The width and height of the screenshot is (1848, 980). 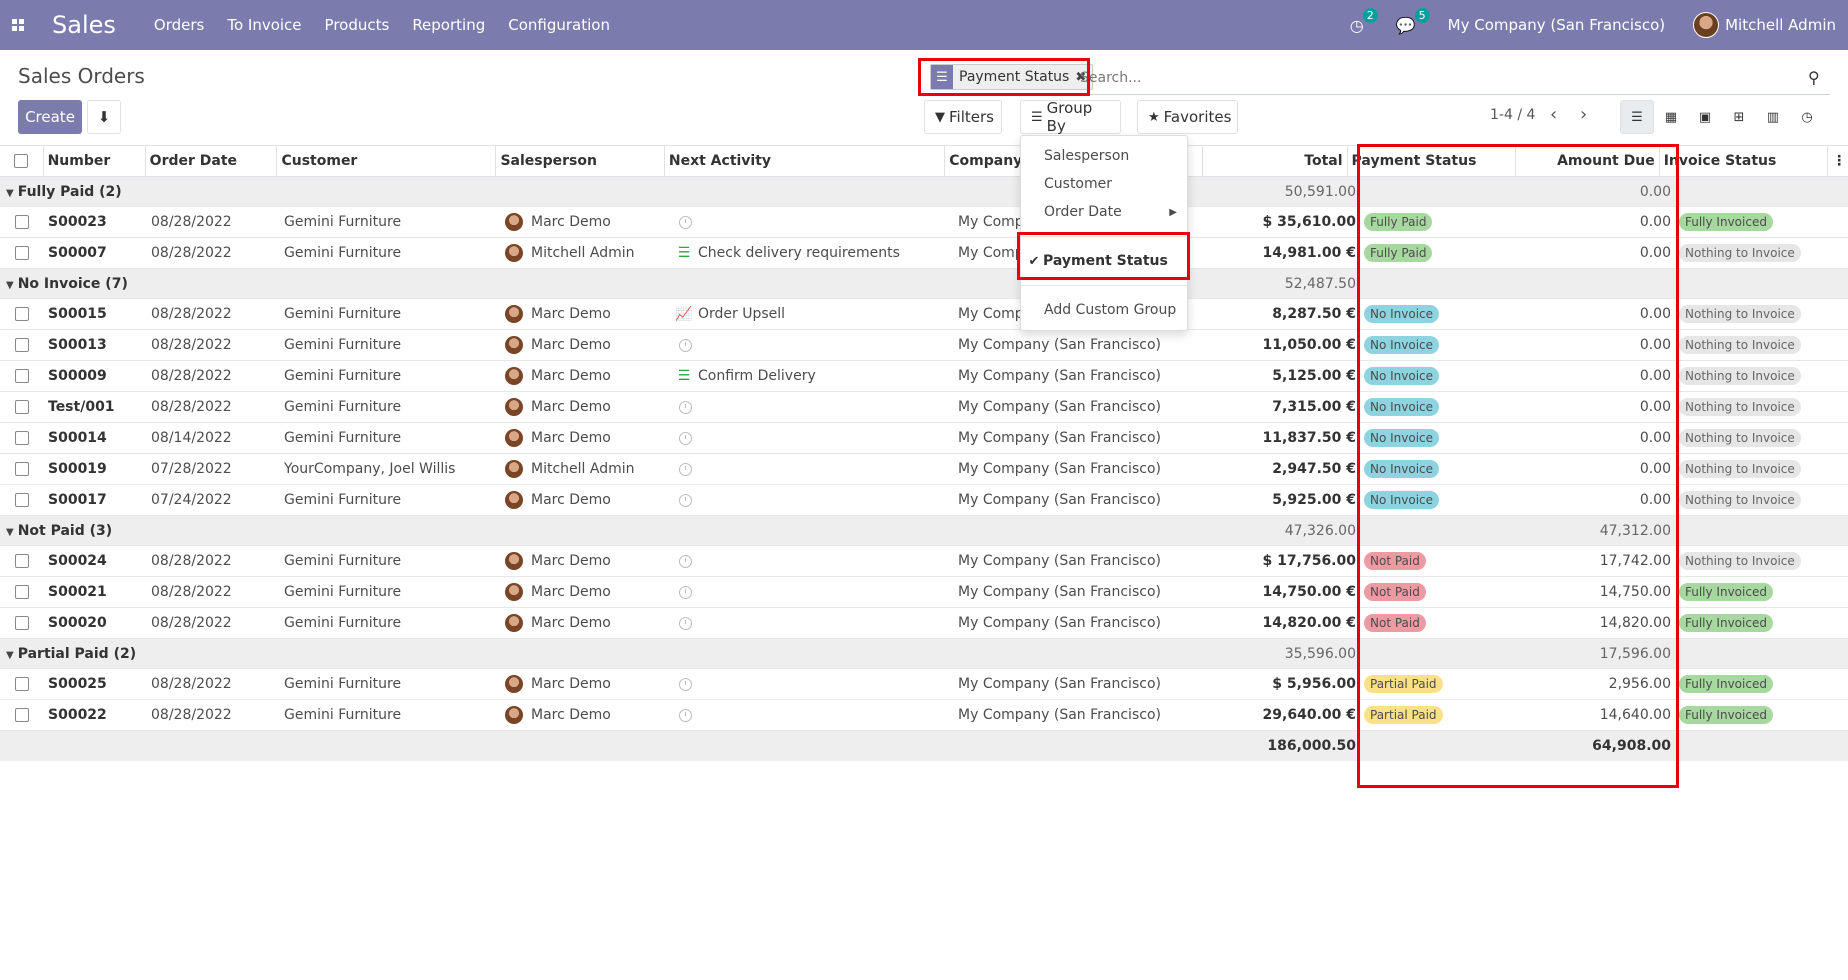 I want to click on next-activity: 📈 Order Upsell, so click(x=812, y=314).